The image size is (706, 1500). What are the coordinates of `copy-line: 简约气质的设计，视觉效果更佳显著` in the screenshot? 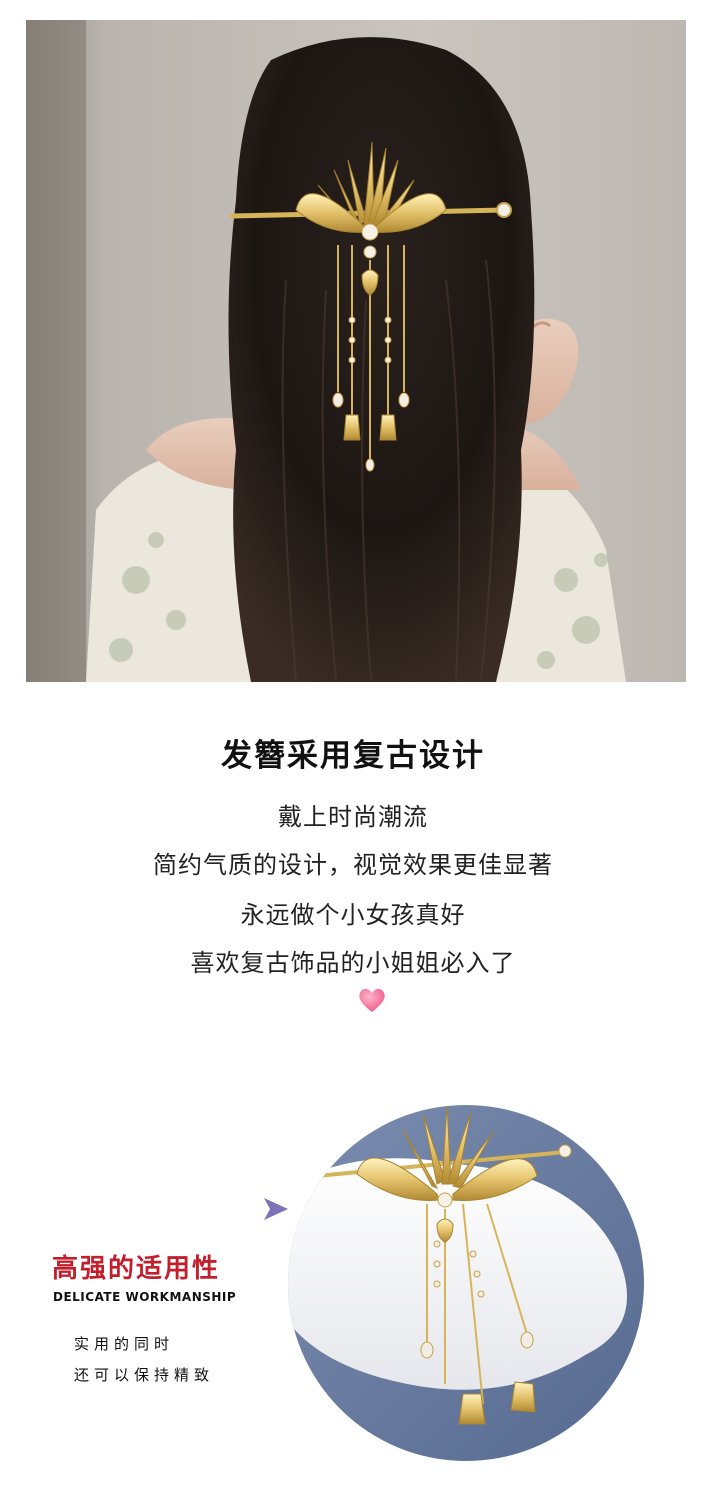 It's located at (353, 865).